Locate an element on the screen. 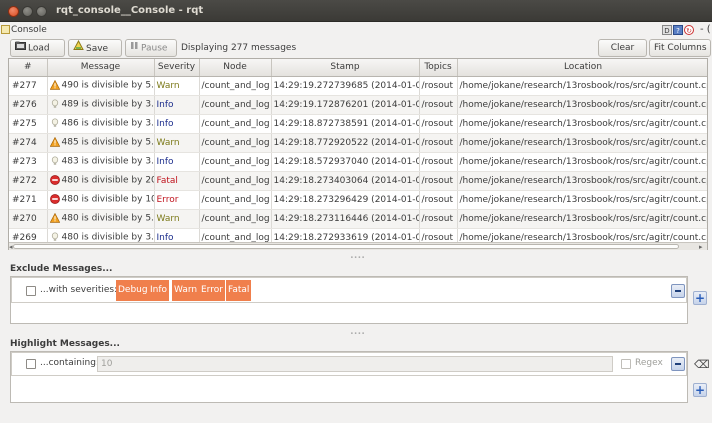 This screenshot has height=423, width=712. column-header-severity: Severity is located at coordinates (177, 68).